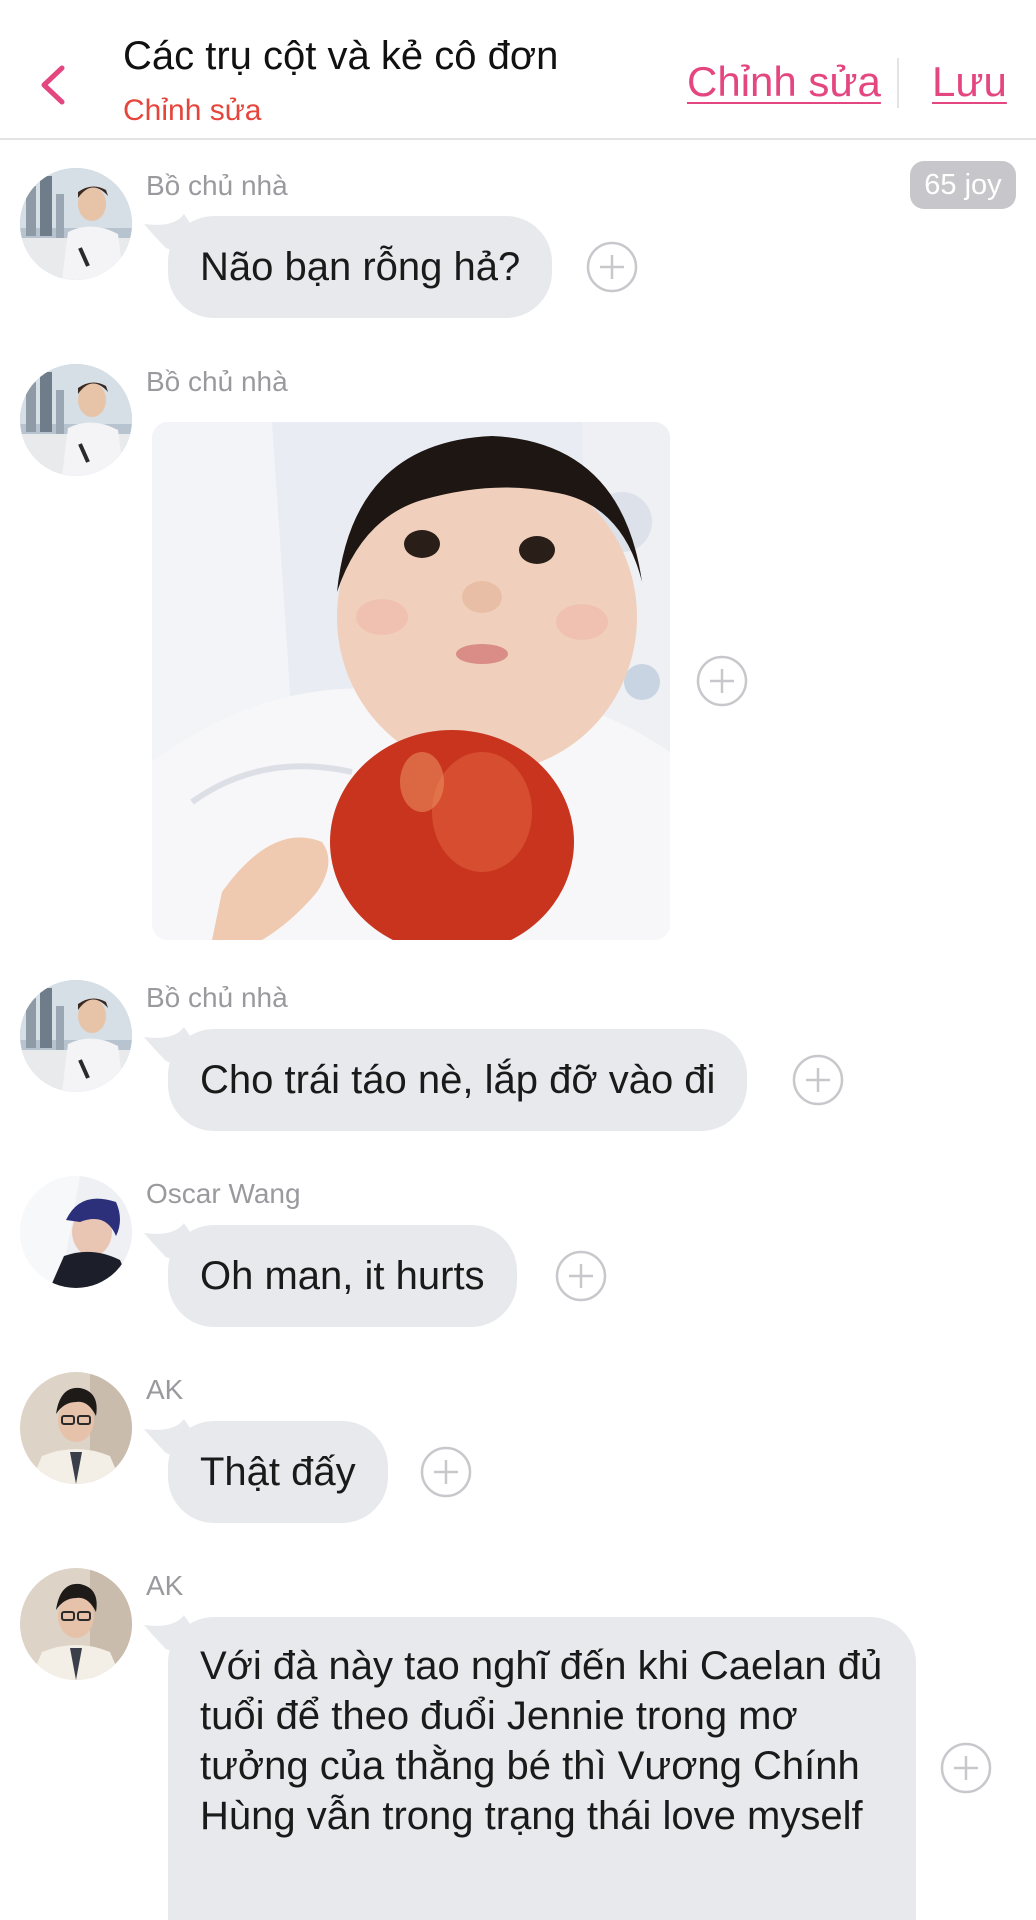 This screenshot has width=1036, height=1920. I want to click on back-button, so click(54, 85).